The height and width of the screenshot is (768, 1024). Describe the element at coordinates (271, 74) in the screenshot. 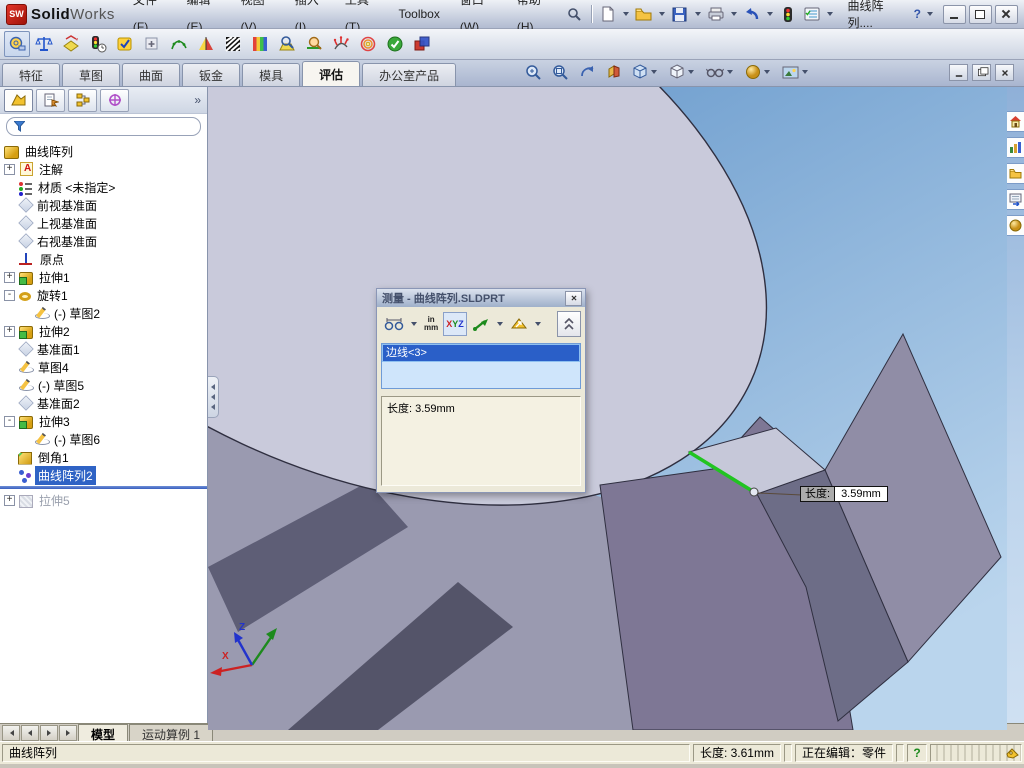

I see `tab-mold: 模具` at that location.